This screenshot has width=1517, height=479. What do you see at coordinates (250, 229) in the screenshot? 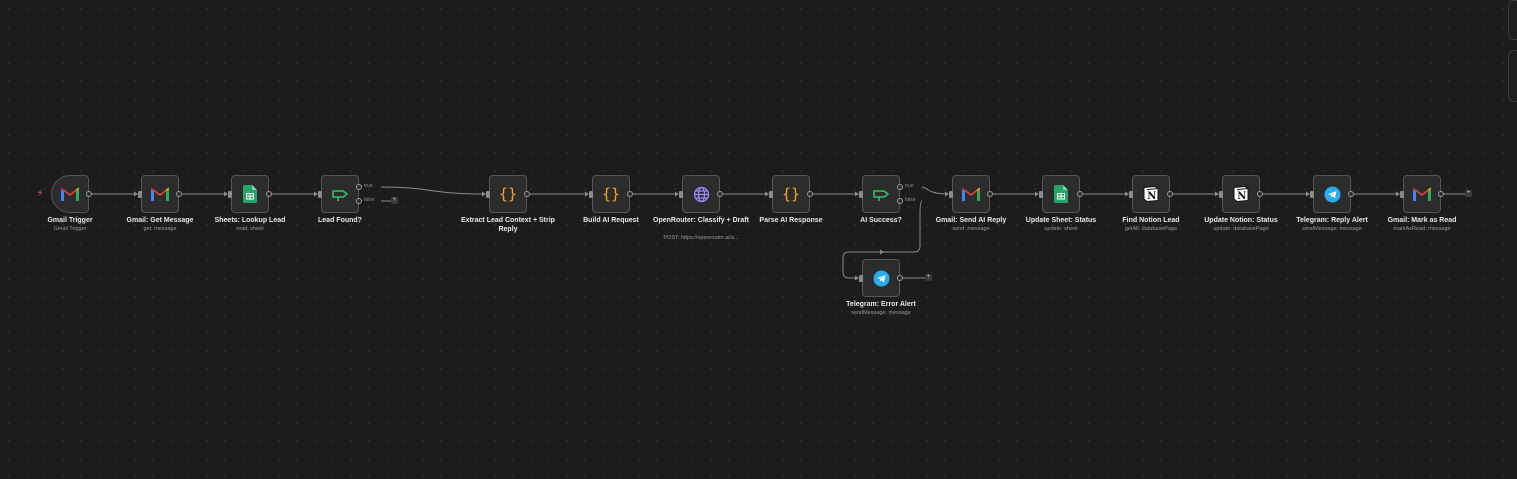
I see `node-subtitle: read: sheet` at bounding box center [250, 229].